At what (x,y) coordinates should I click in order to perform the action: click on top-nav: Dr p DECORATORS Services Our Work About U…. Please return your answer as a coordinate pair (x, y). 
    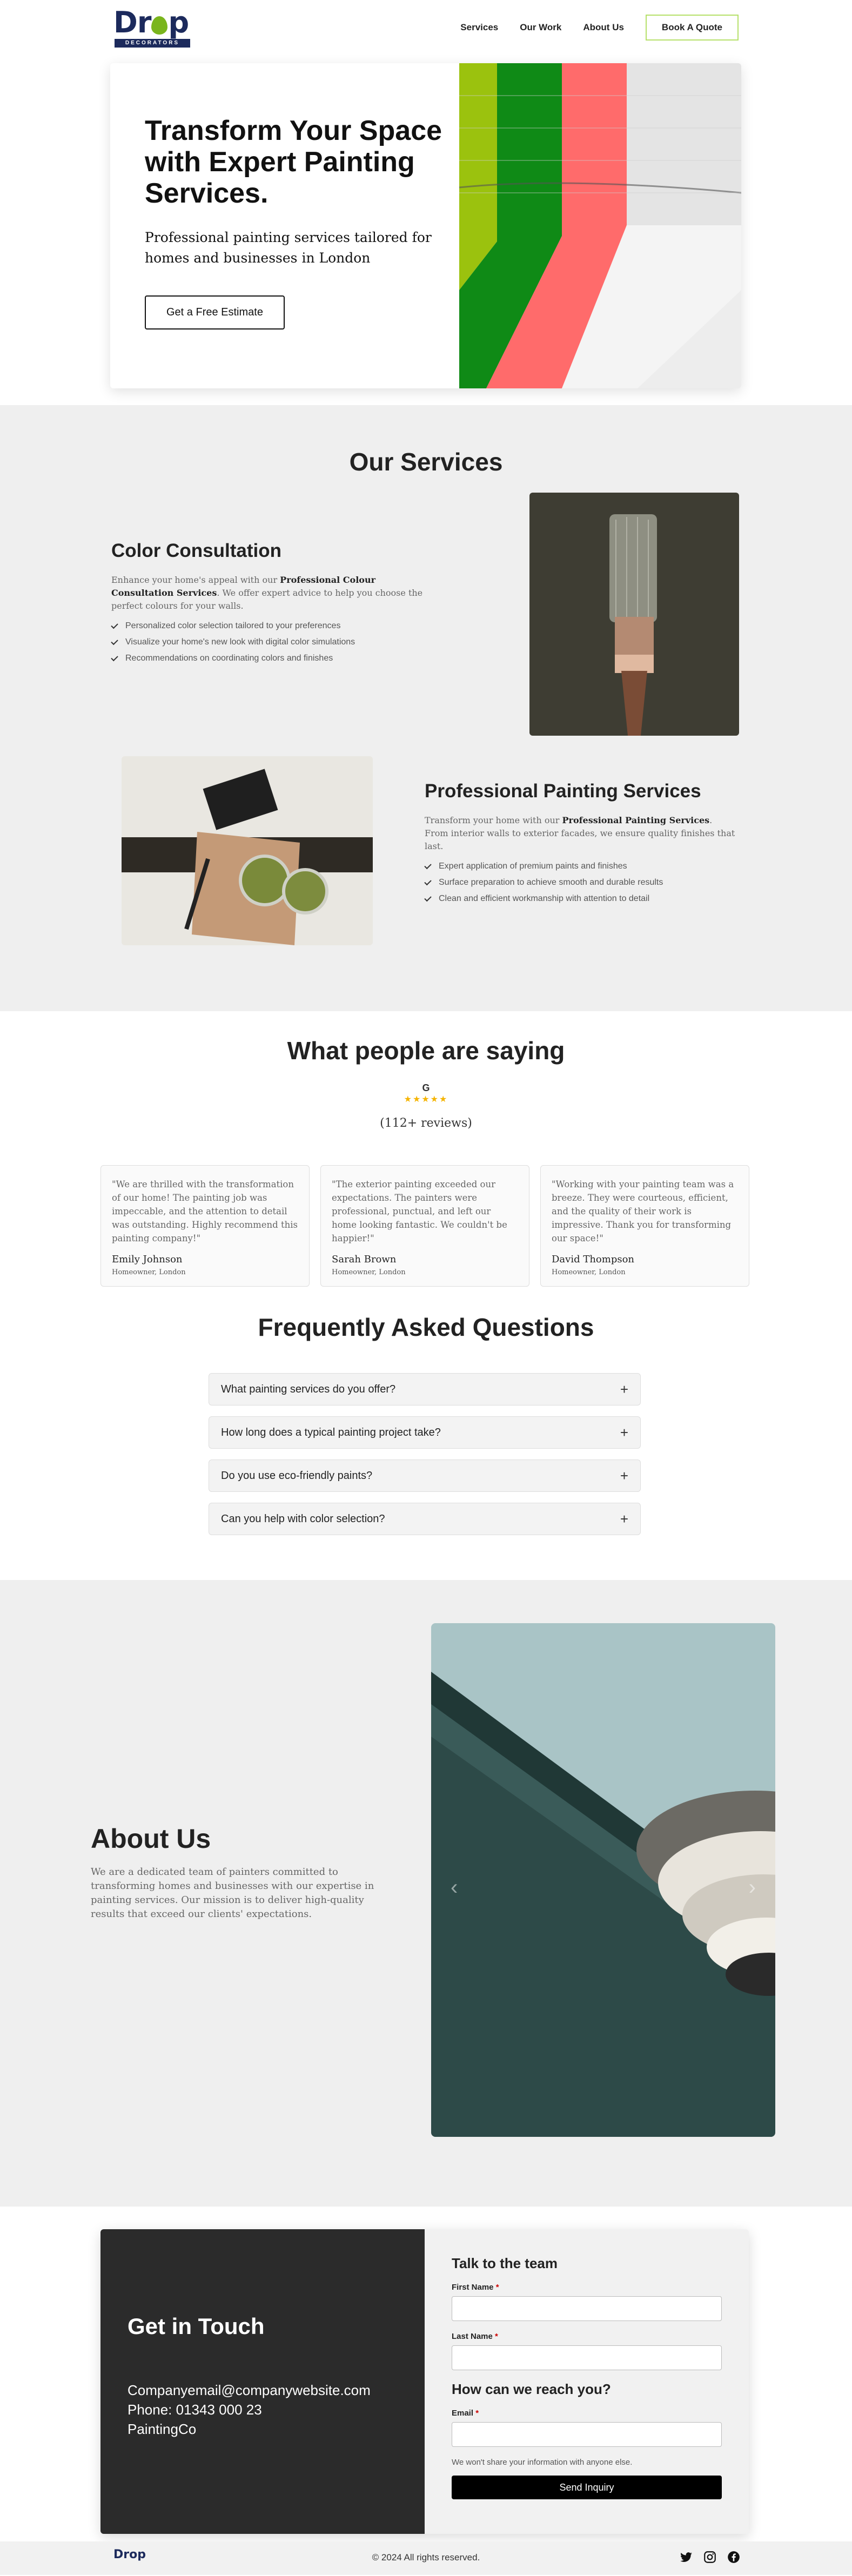
    Looking at the image, I should click on (426, 28).